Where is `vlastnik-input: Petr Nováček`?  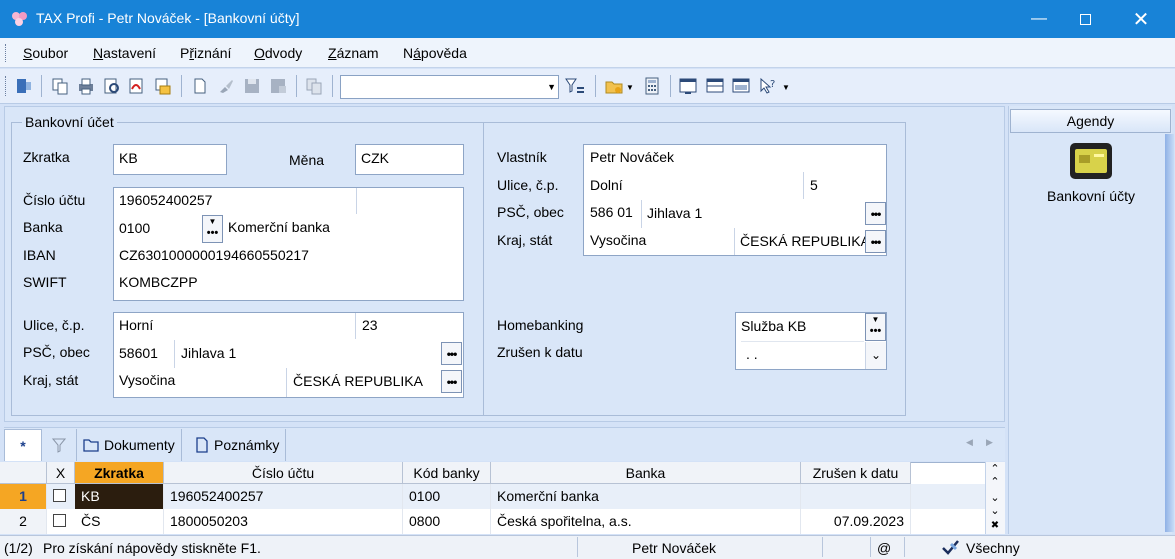
vlastnik-input: Petr Nováček is located at coordinates (632, 157).